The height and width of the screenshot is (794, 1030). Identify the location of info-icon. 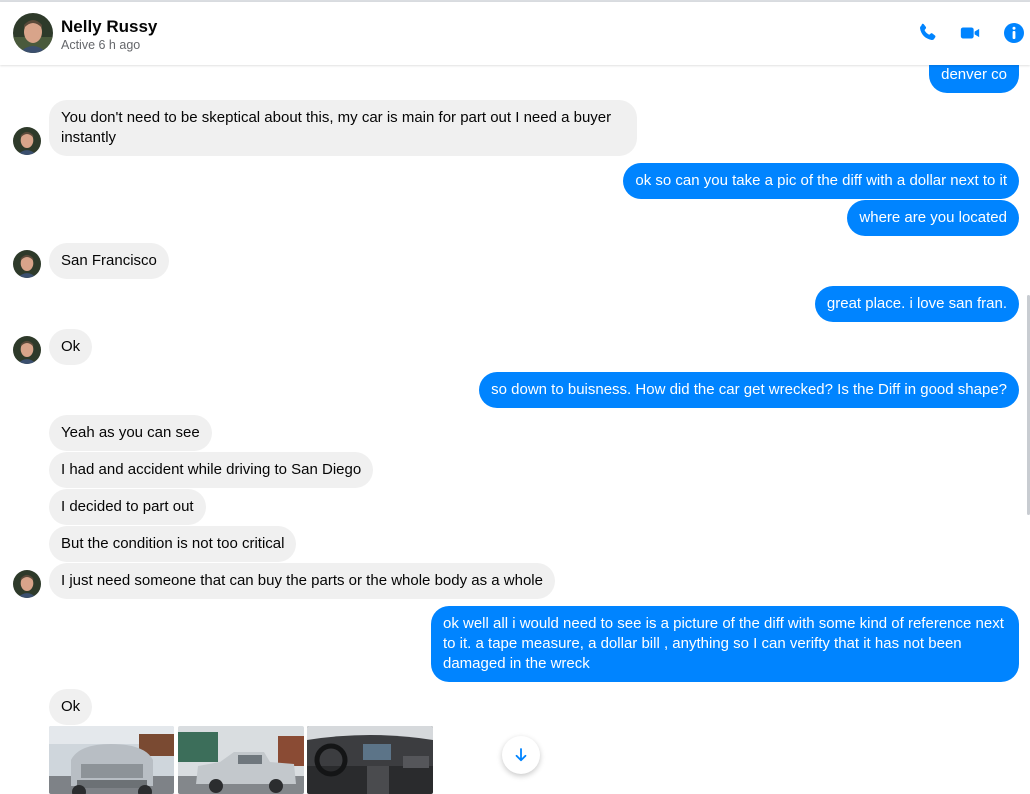
(1014, 33).